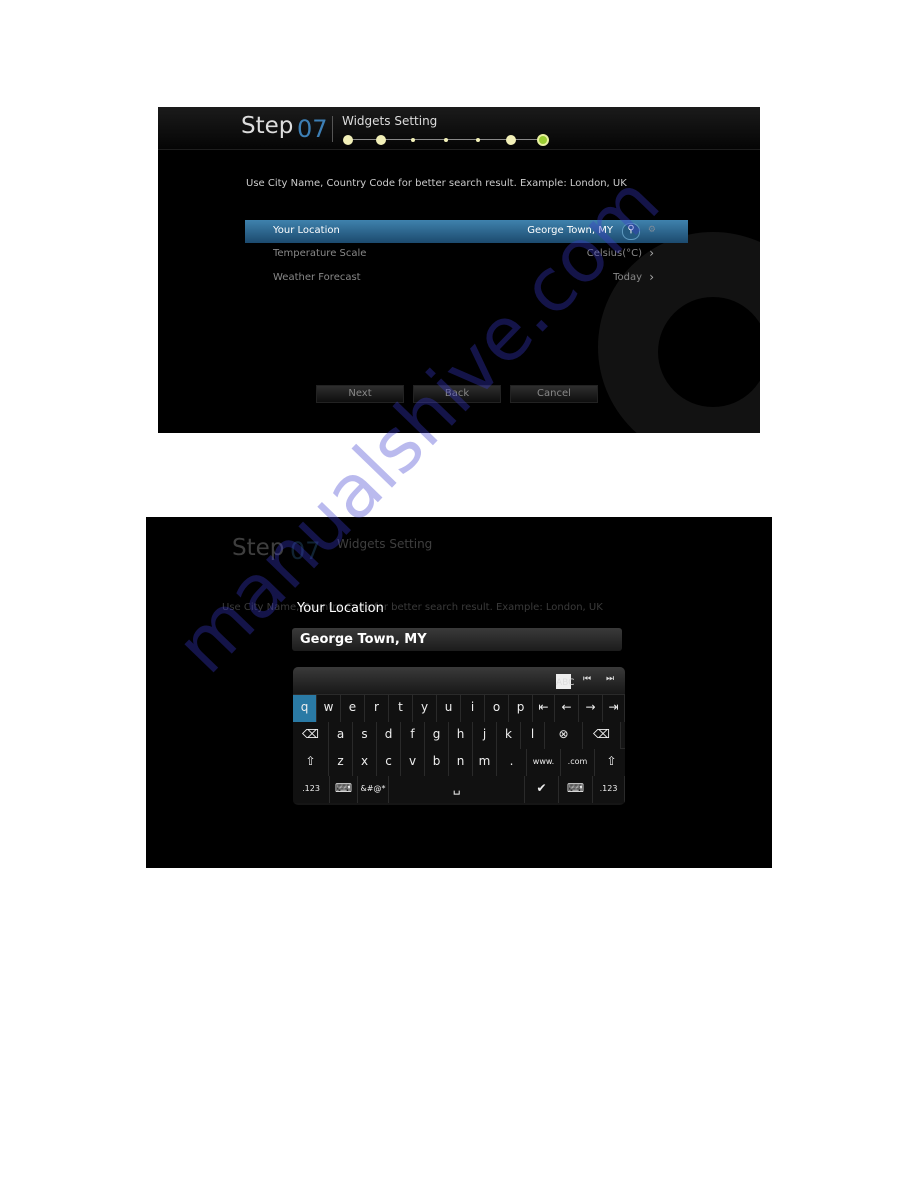 Image resolution: width=918 pixels, height=1188 pixels. Describe the element at coordinates (353, 708) in the screenshot. I see `key-e: e` at that location.